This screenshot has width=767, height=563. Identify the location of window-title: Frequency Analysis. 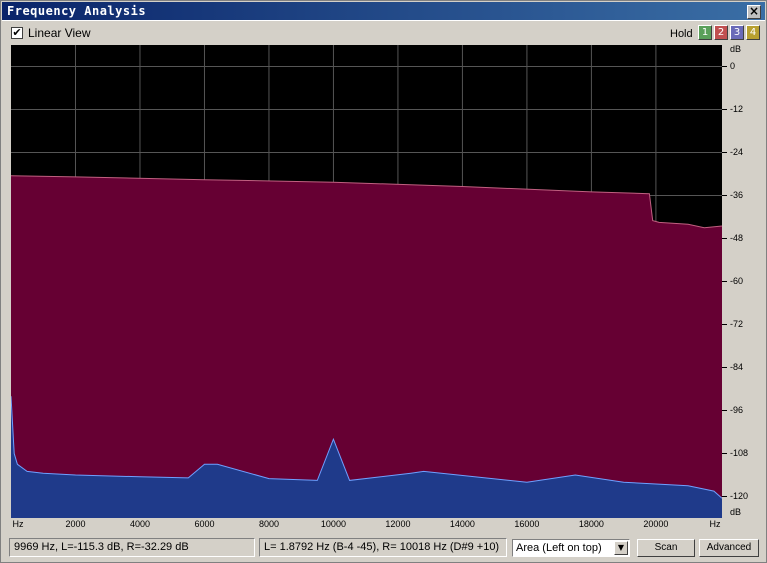
(77, 11).